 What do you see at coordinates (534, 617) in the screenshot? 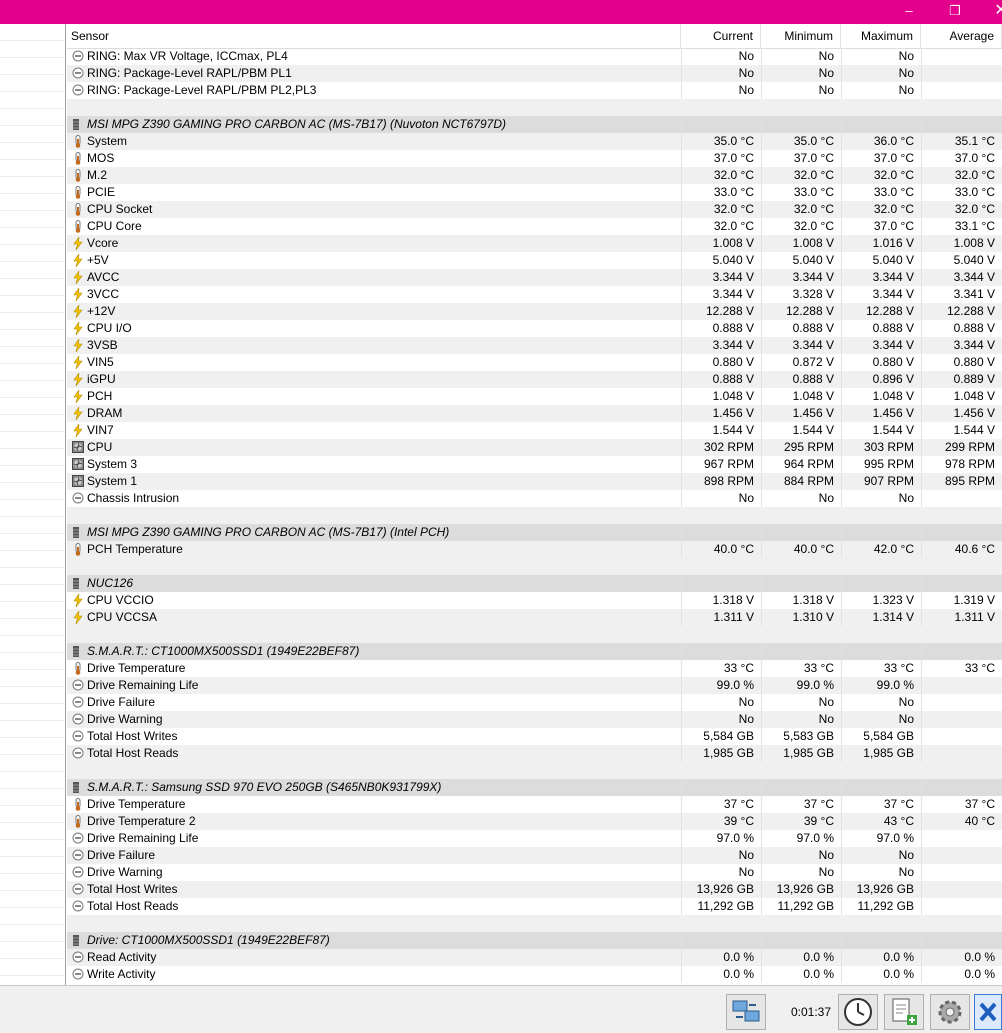
I see `table-row: CPU VCCSA 1.311 V 1.310 V 1.314 V 1.311 V` at bounding box center [534, 617].